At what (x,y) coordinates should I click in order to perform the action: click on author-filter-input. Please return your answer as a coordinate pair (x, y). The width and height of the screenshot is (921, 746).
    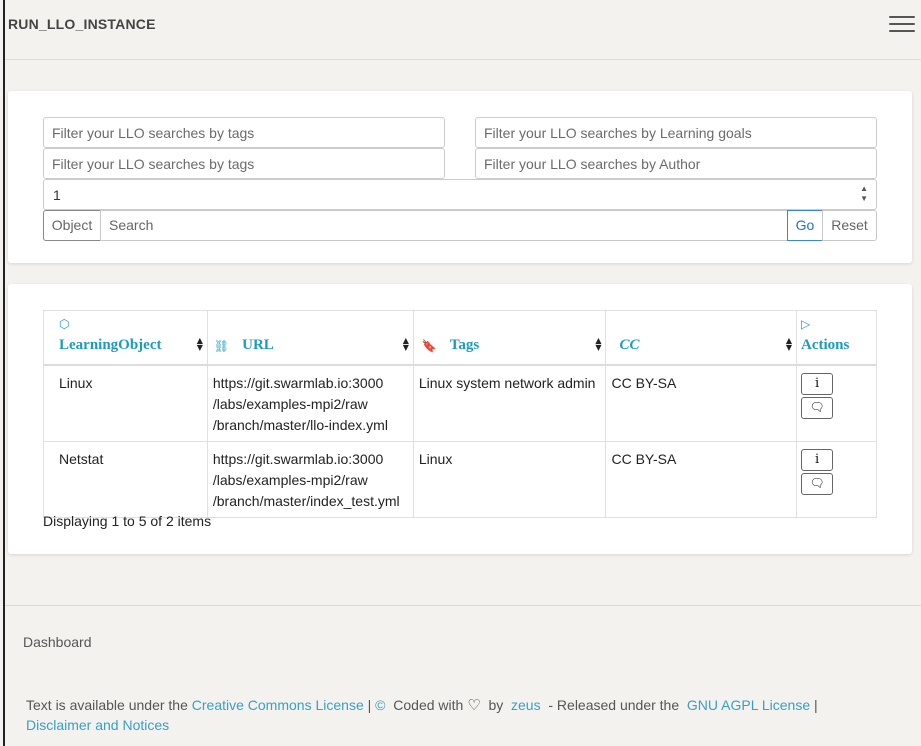
    Looking at the image, I should click on (676, 163).